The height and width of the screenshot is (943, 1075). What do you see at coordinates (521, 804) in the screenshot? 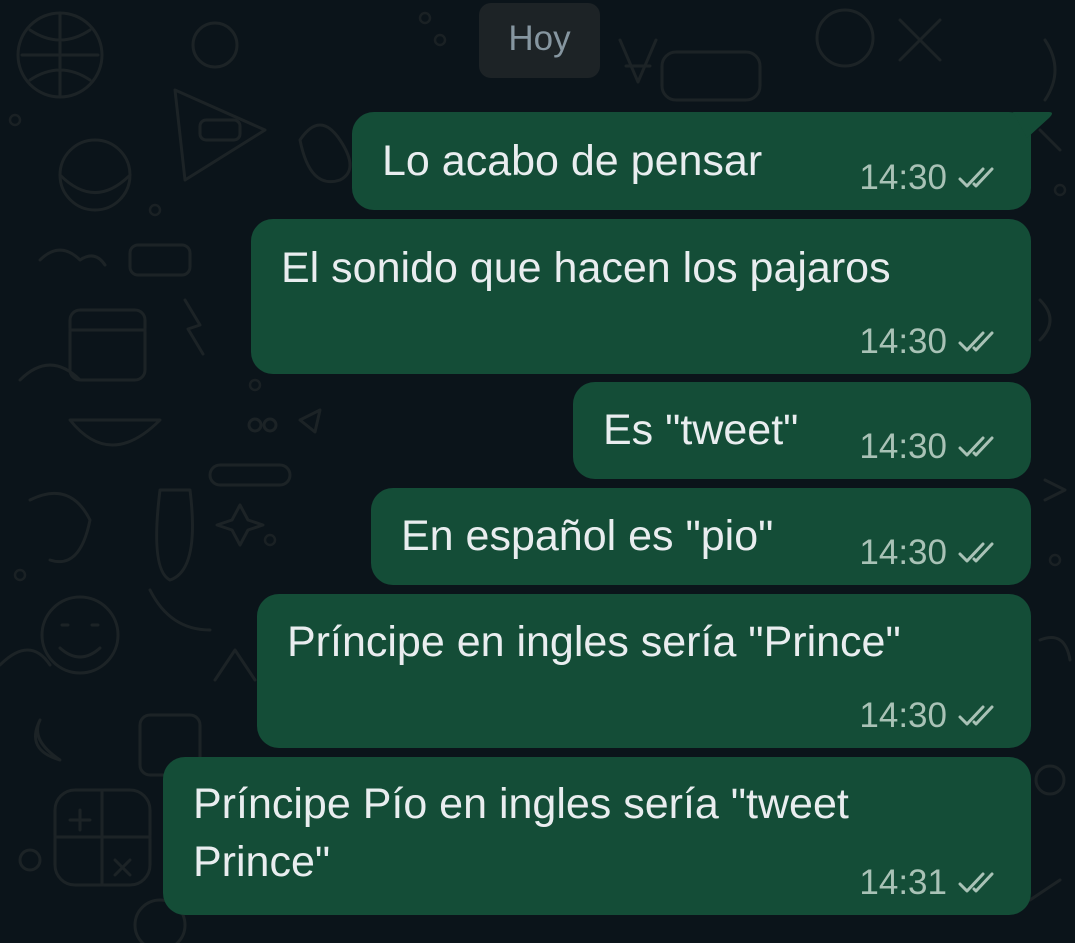
I see `message-text-line-1: Príncipe Pío en ingles sería "tweet` at bounding box center [521, 804].